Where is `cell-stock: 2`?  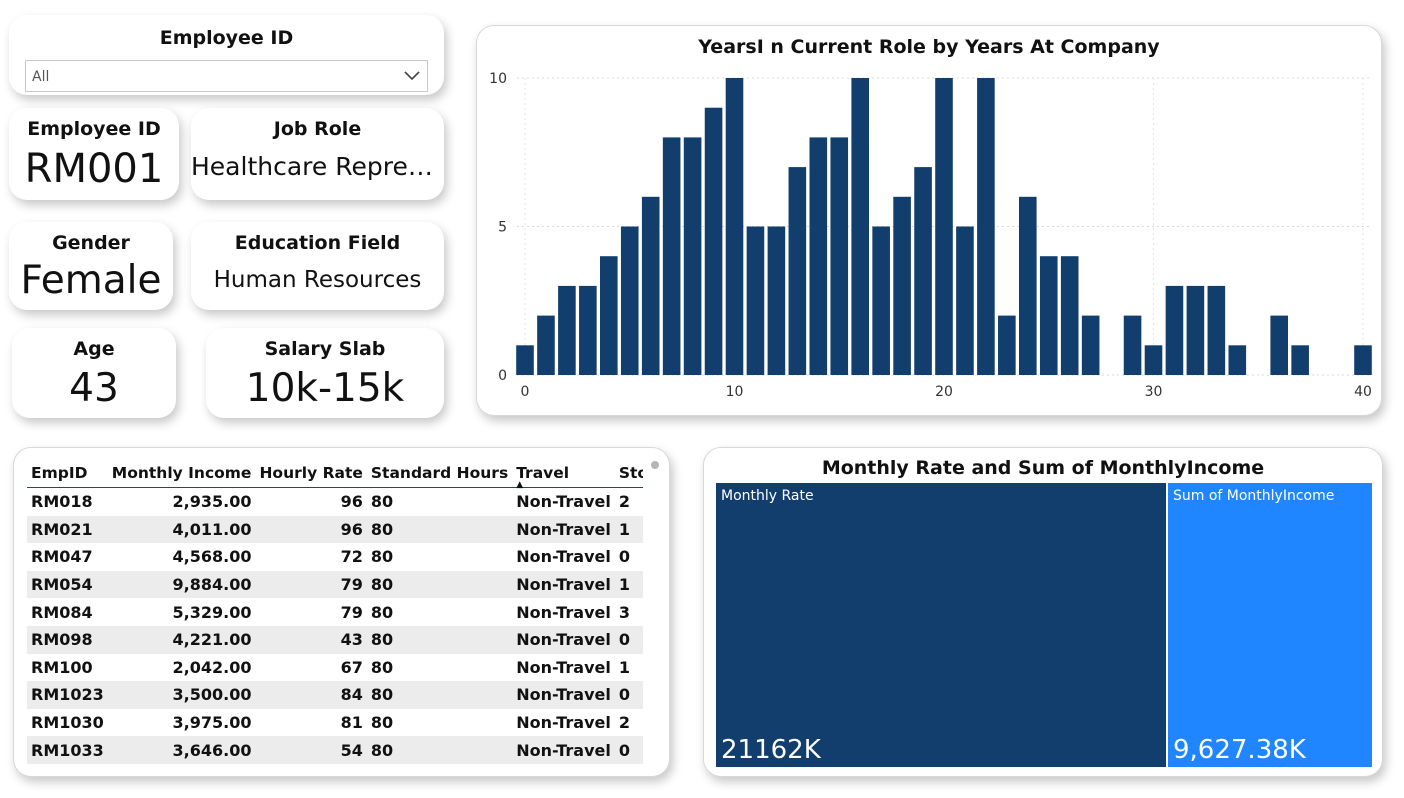
cell-stock: 2 is located at coordinates (624, 502).